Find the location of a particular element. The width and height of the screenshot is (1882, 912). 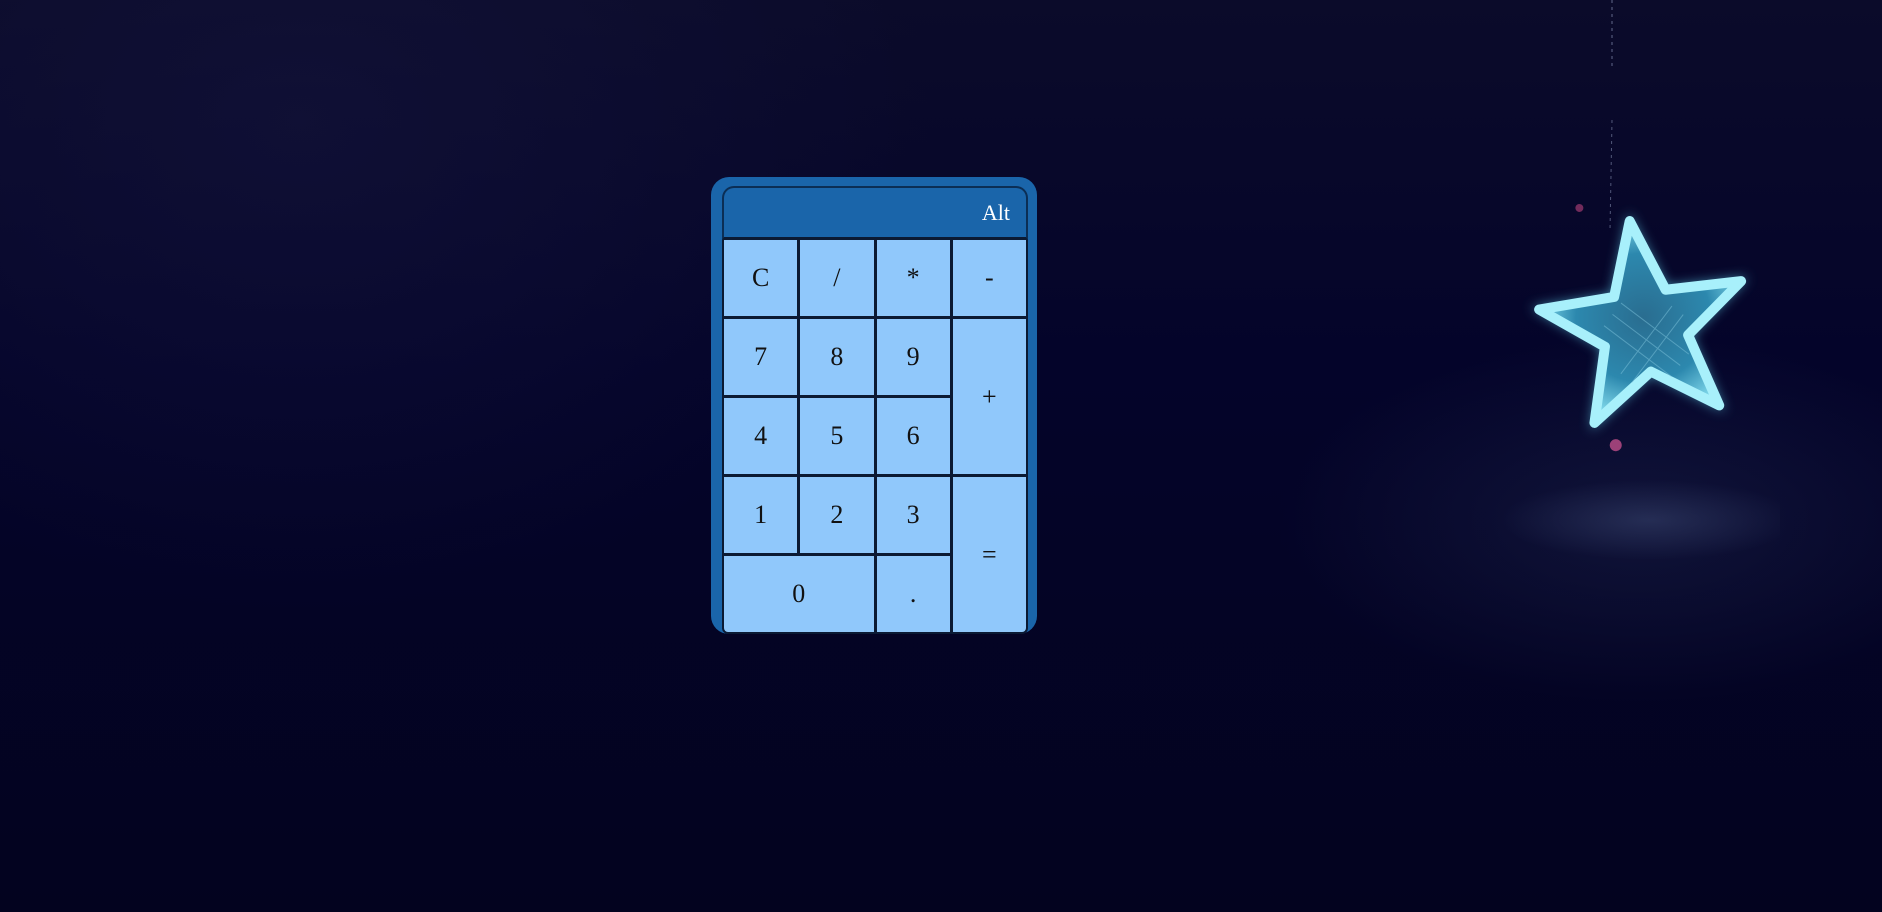

key-9: 9 is located at coordinates (913, 357).